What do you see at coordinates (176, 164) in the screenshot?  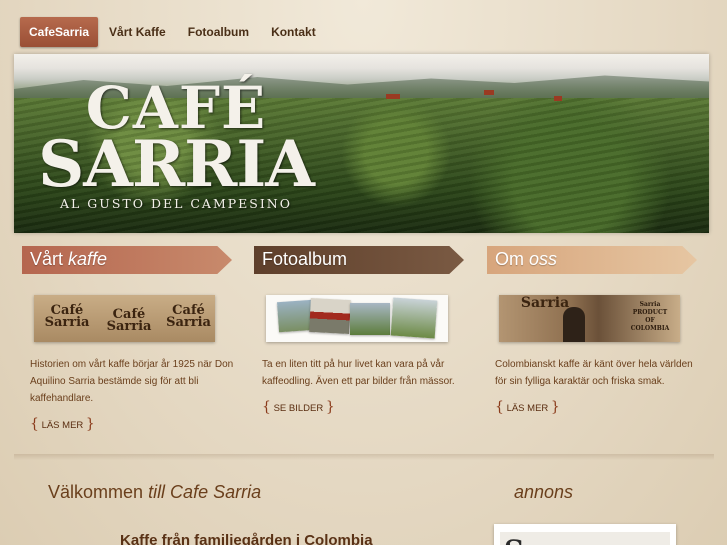 I see `logo-line-sarria: SARRIA` at bounding box center [176, 164].